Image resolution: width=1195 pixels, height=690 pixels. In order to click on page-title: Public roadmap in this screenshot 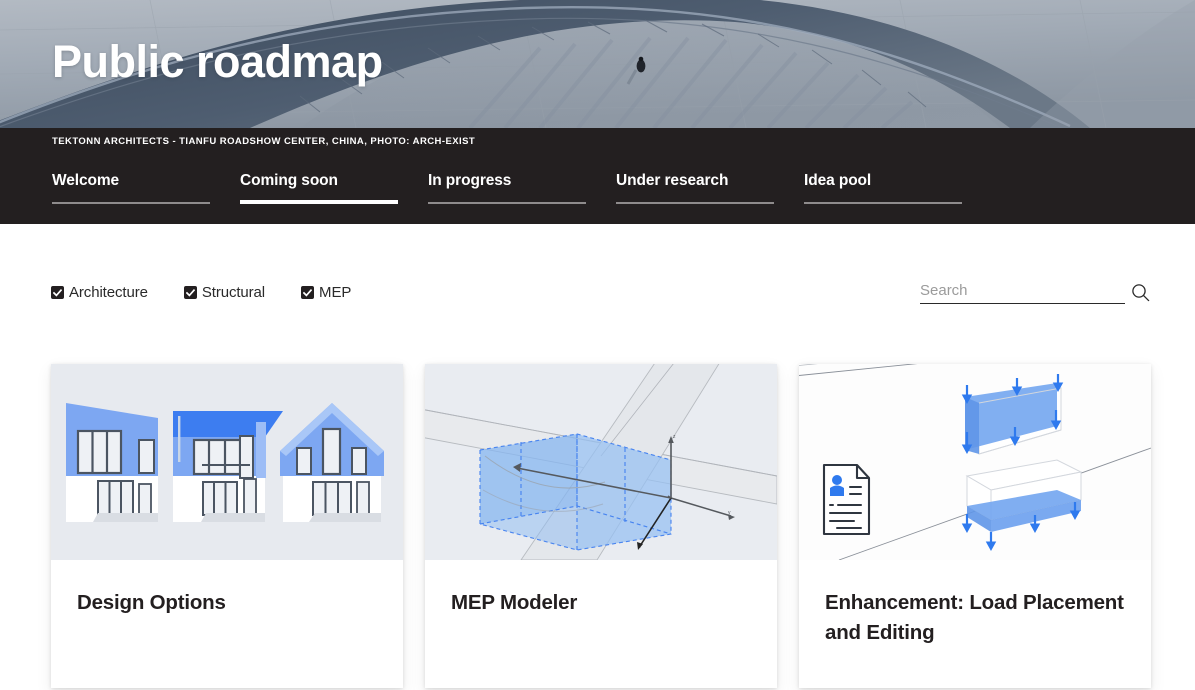, I will do `click(217, 61)`.